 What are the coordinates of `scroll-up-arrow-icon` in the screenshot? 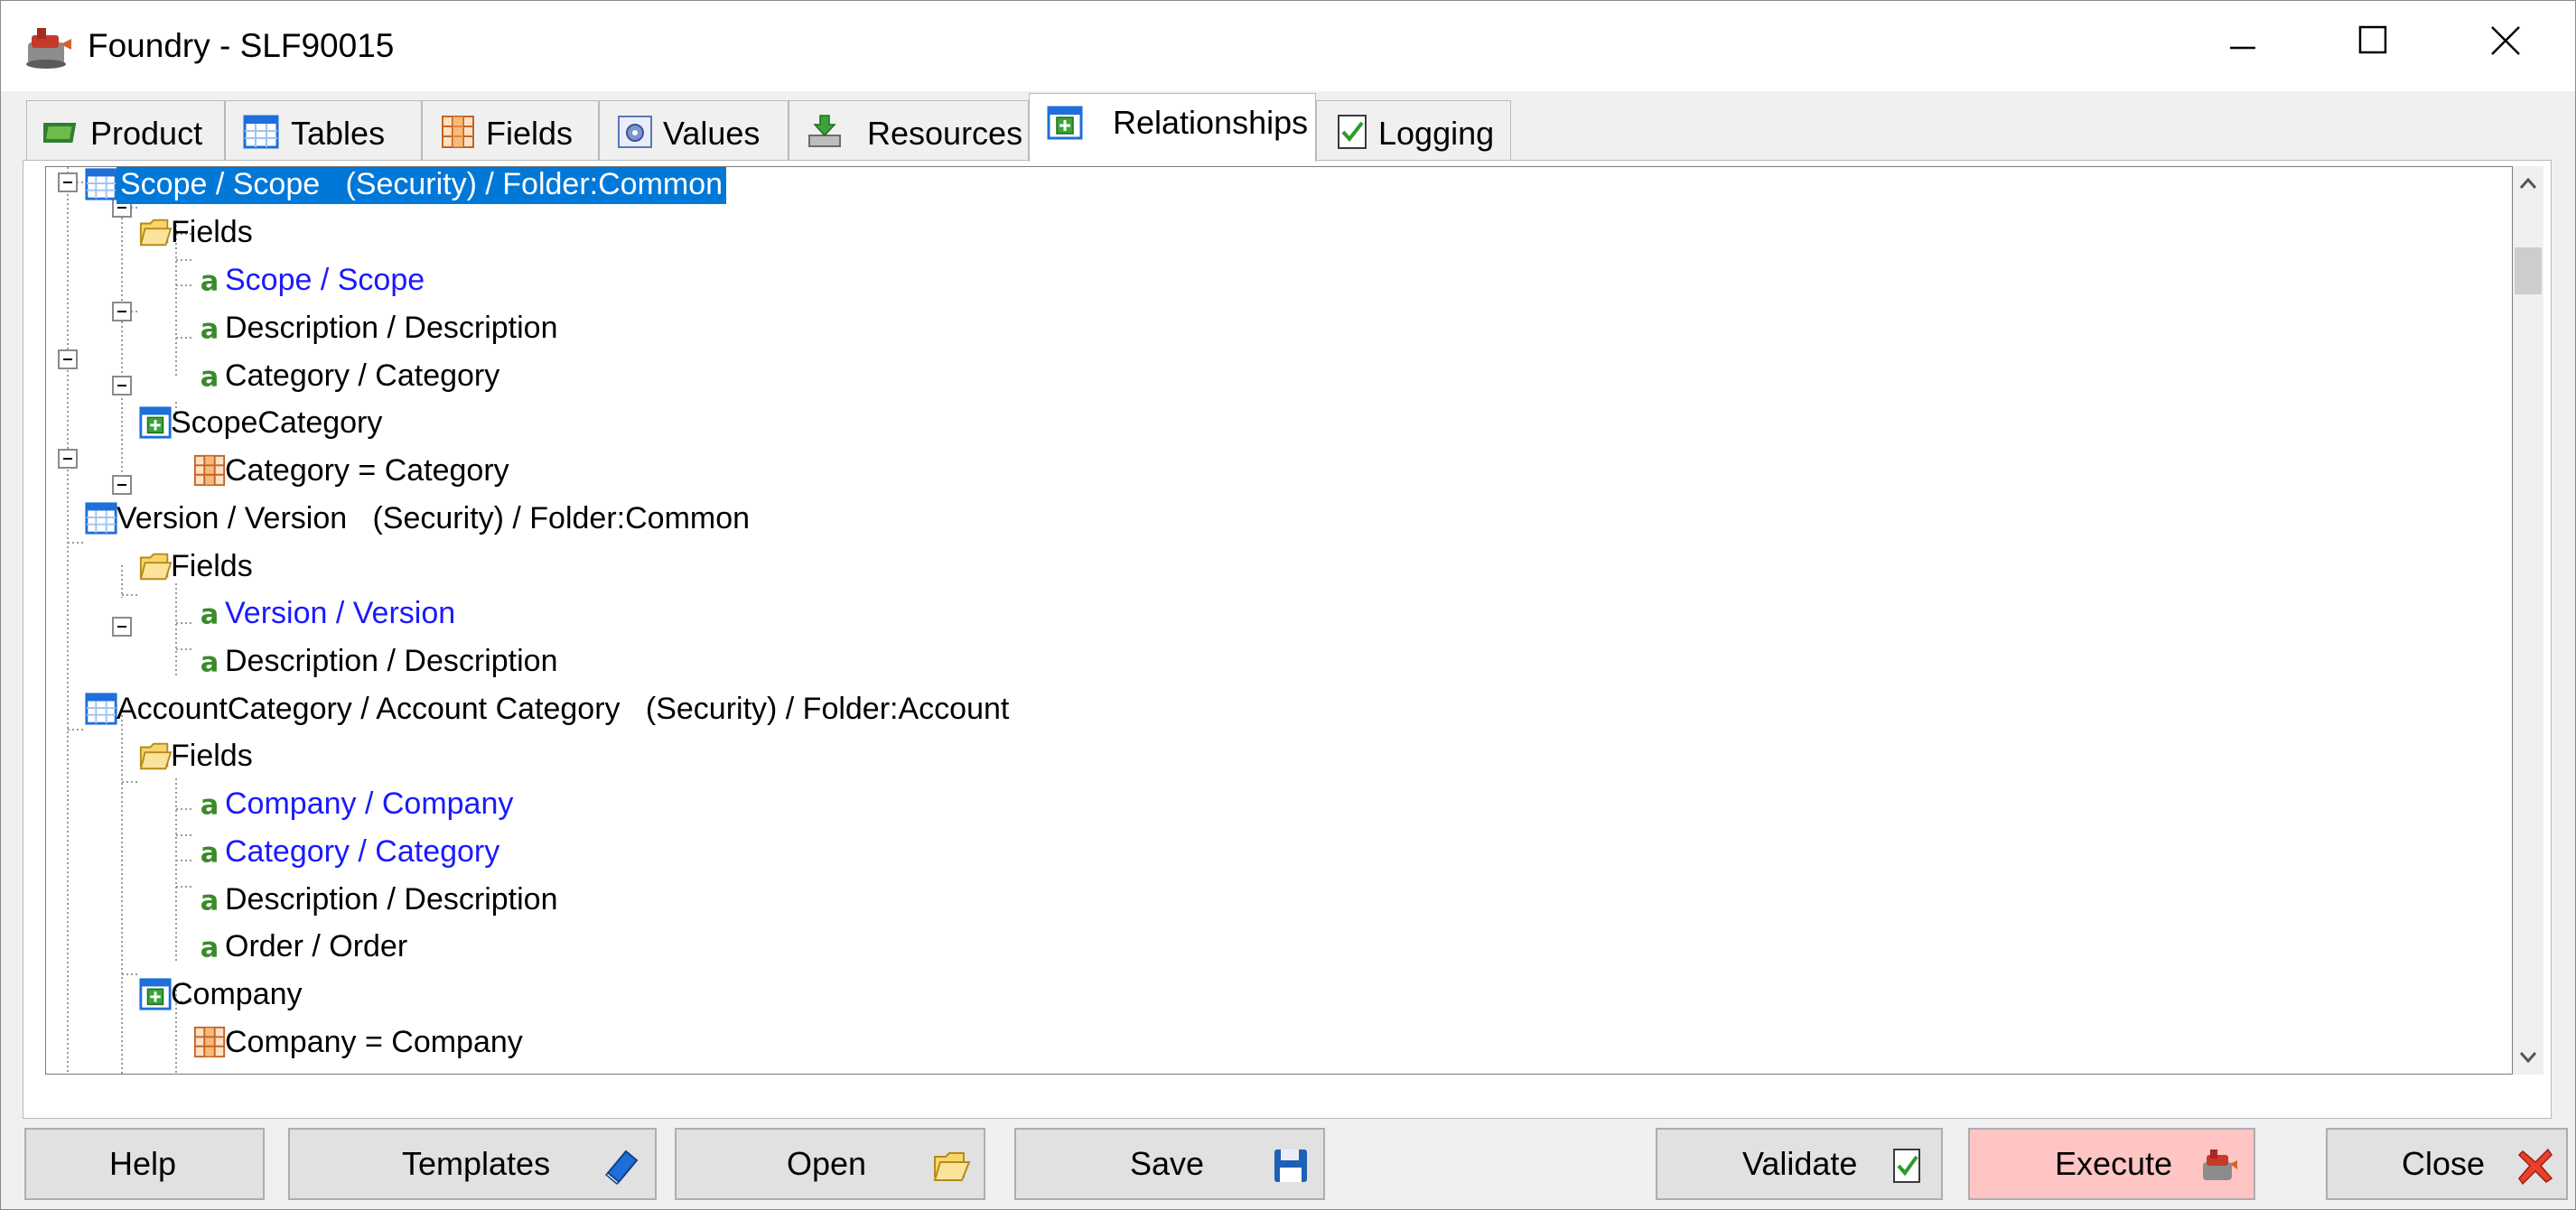 It's located at (2528, 184).